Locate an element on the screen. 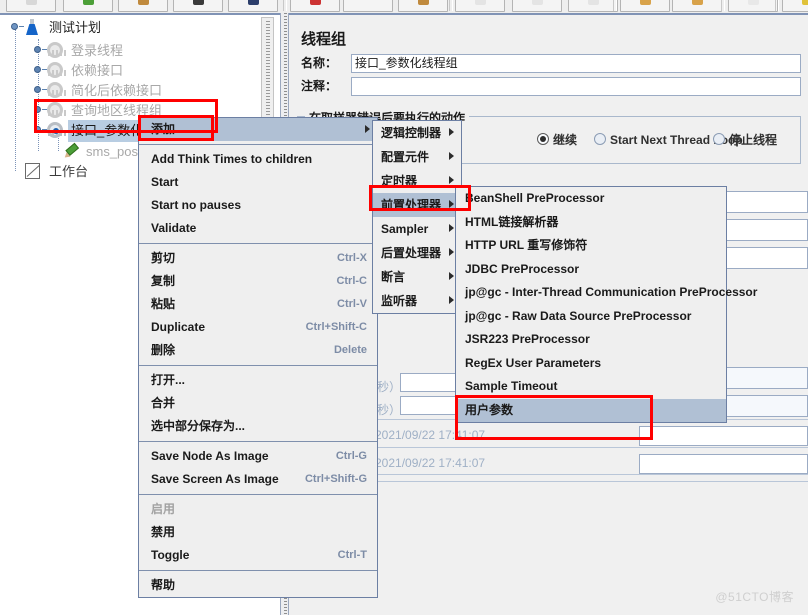  menu-item-label: Sampler is located at coordinates (405, 229).